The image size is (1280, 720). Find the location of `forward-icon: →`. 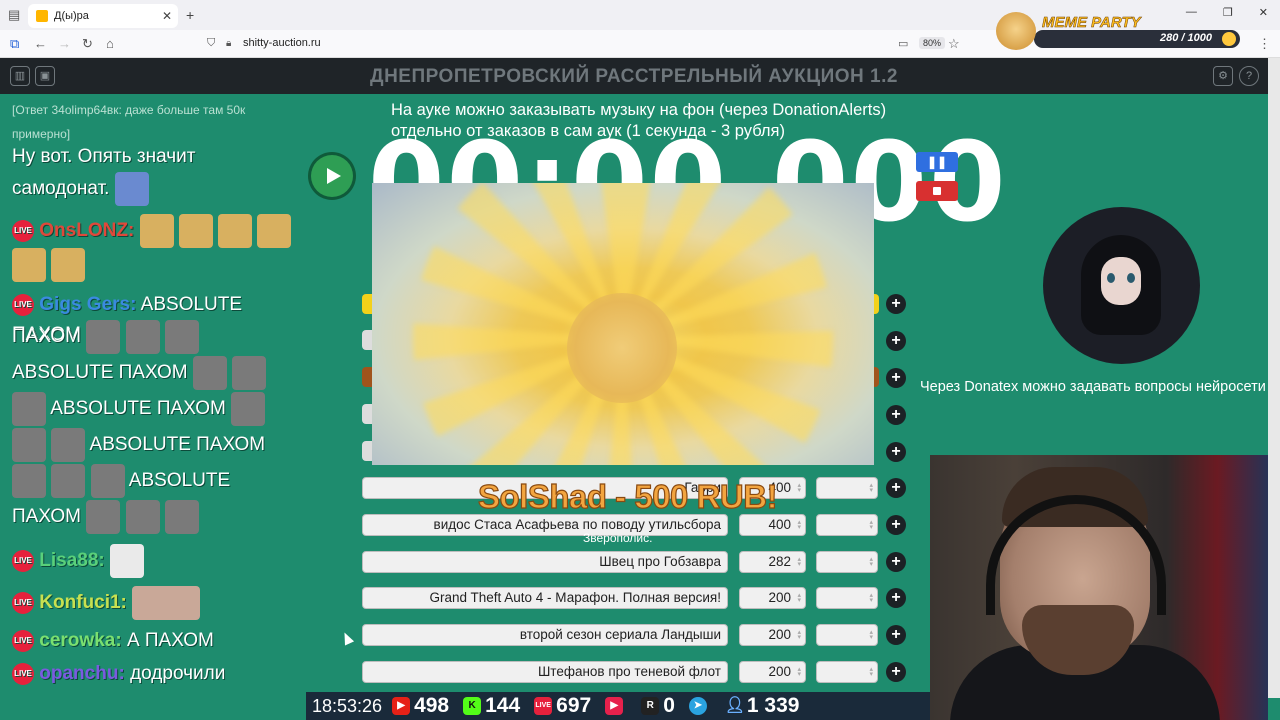

forward-icon: → is located at coordinates (64, 43).